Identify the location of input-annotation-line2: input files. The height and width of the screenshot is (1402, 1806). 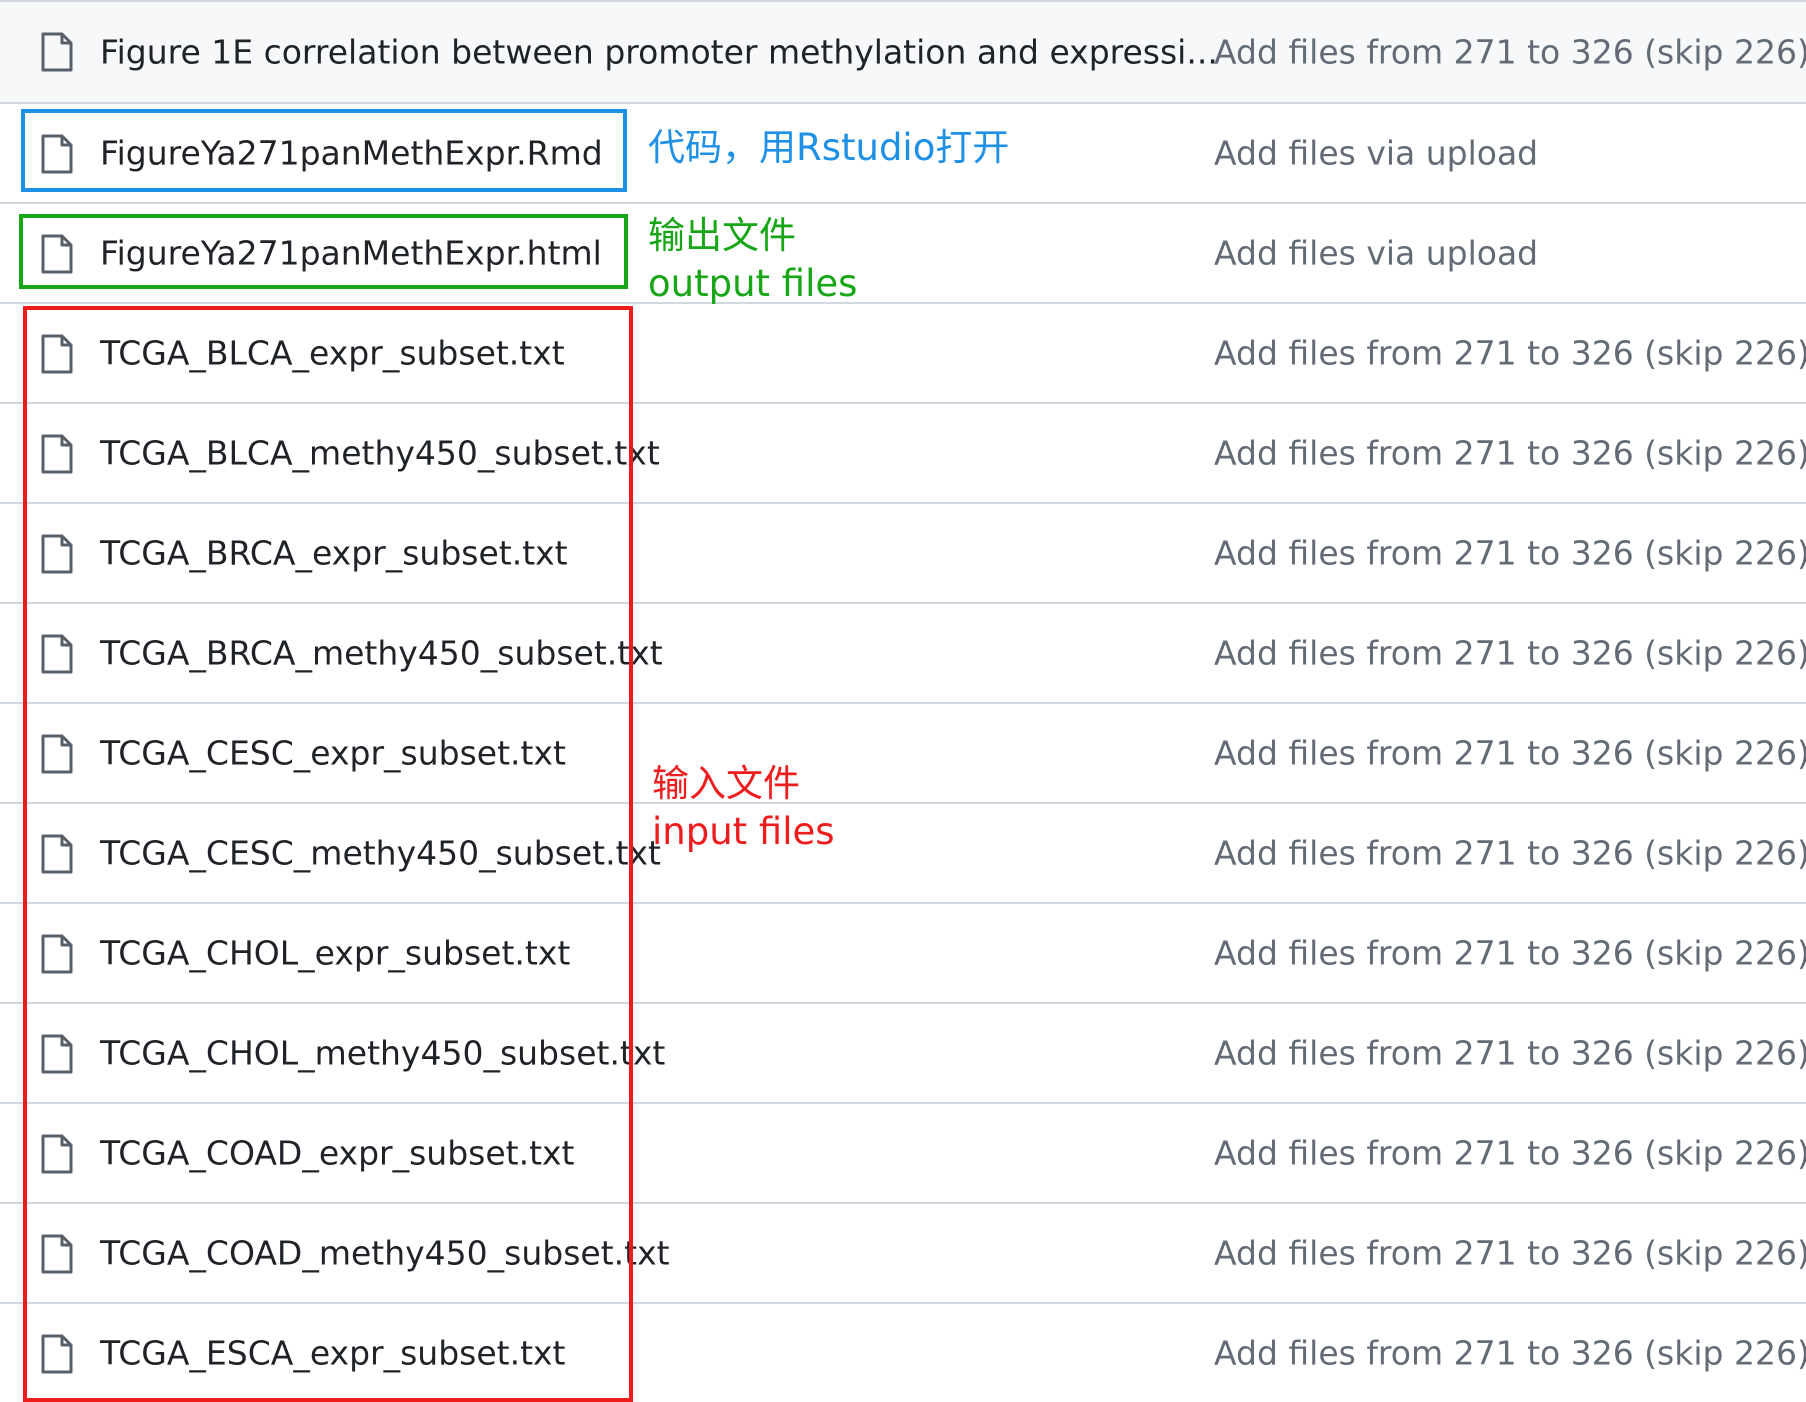
(743, 831).